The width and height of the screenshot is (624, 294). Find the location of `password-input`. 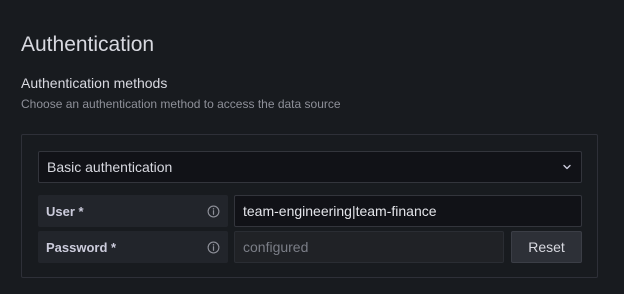

password-input is located at coordinates (369, 247).